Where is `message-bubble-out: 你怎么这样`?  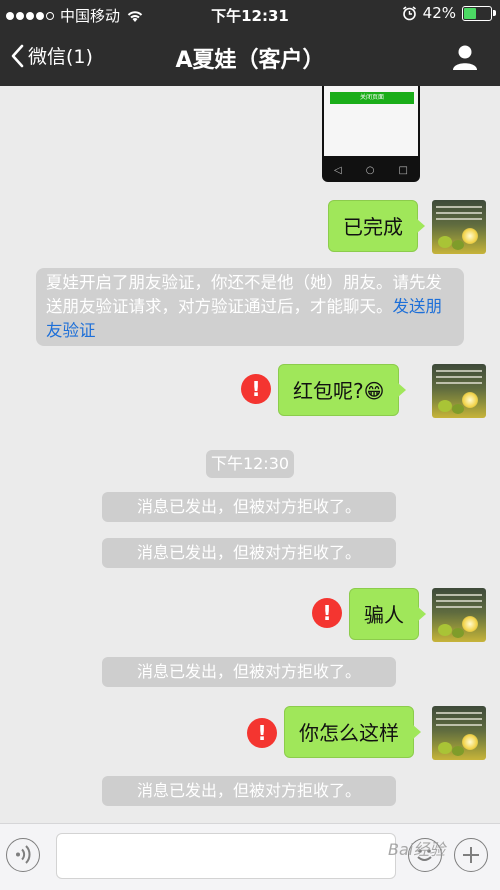
message-bubble-out: 你怎么这样 is located at coordinates (352, 732).